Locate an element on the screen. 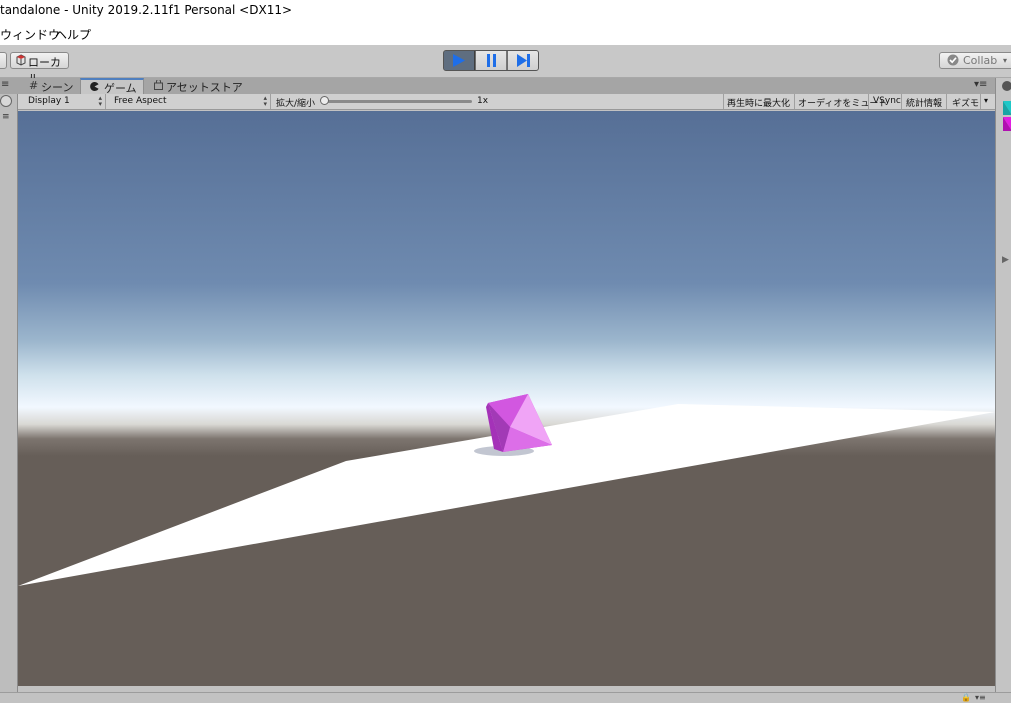 Image resolution: width=1011 pixels, height=703 pixels. gizmos-label: ギズモ is located at coordinates (966, 104).